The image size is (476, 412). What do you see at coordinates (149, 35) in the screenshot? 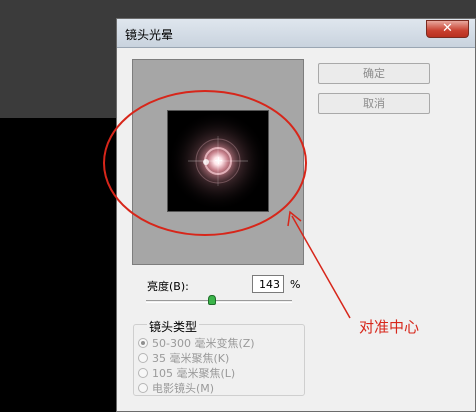
I see `dialog-title: 镜头光晕` at bounding box center [149, 35].